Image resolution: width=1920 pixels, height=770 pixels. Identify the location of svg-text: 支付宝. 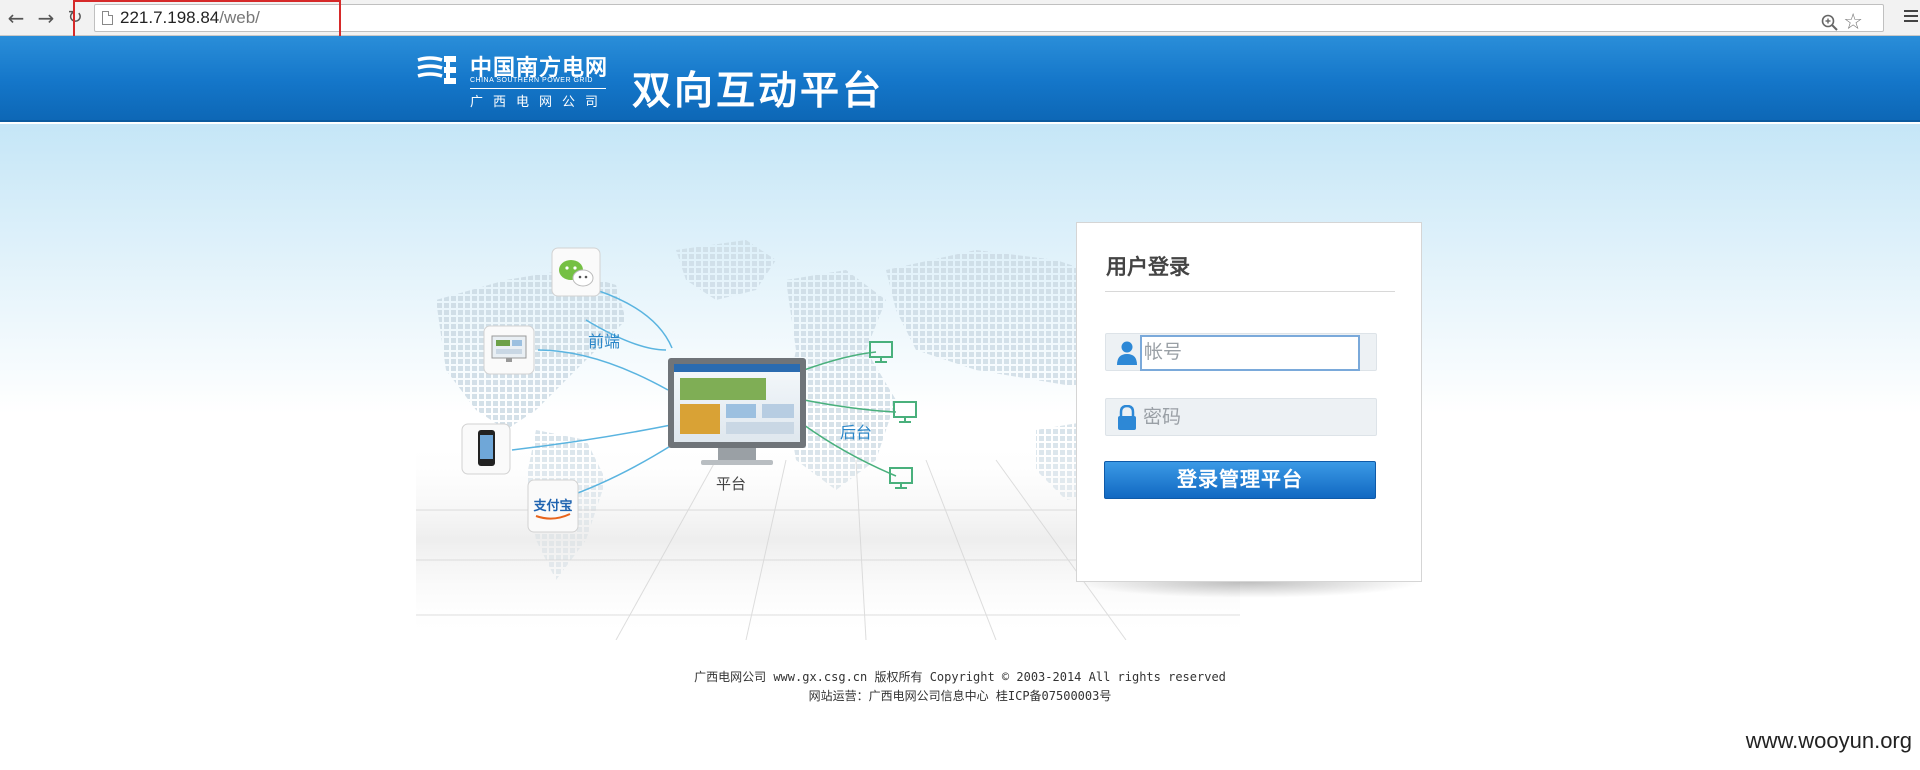
(552, 506).